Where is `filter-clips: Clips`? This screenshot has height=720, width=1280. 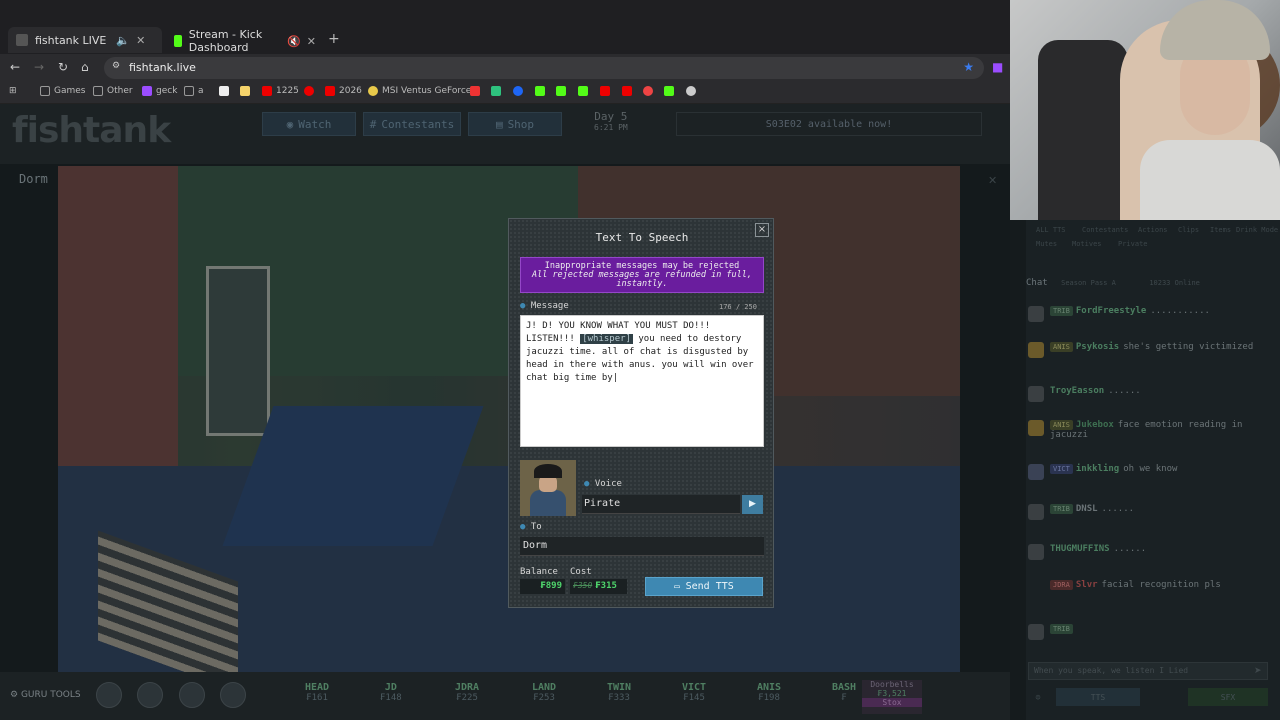
filter-clips: Clips is located at coordinates (1188, 230).